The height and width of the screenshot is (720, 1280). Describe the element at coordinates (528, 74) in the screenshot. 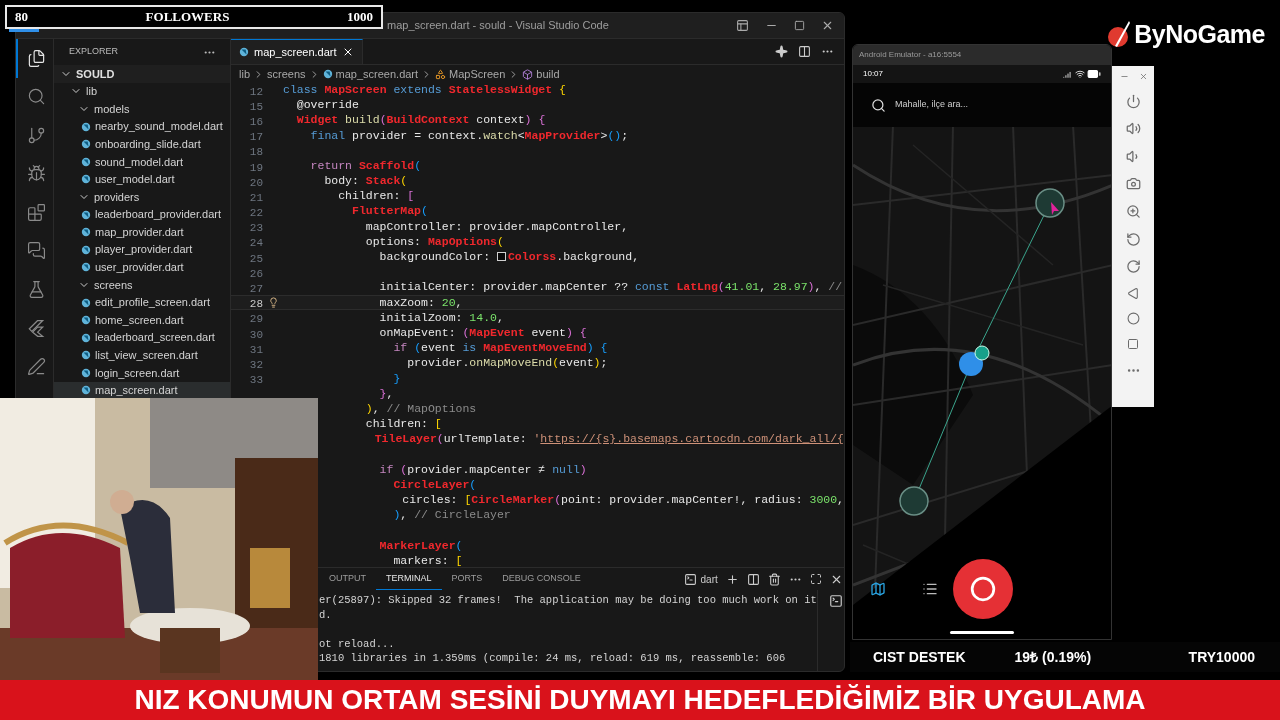

I see `cube-icon` at that location.